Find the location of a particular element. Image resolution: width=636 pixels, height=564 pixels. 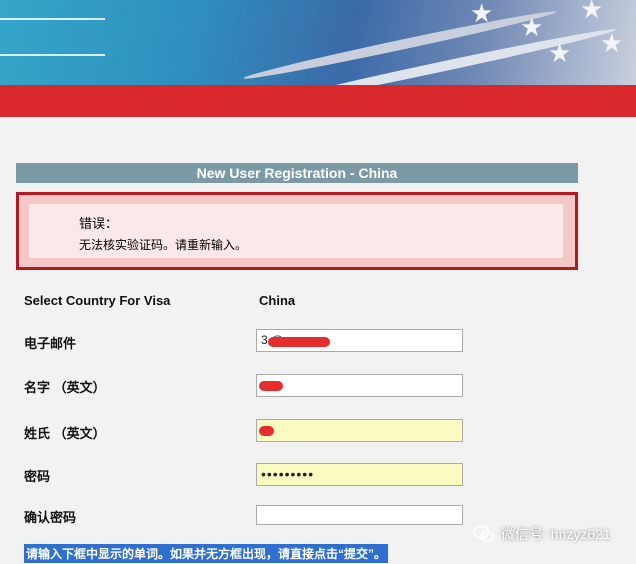

confirm-password-label: 确认密码 is located at coordinates (50, 517).